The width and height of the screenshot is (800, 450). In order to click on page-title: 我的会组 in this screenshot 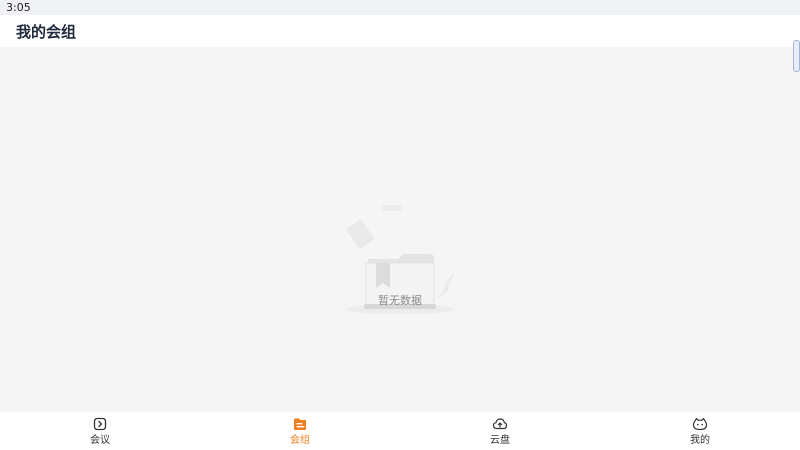, I will do `click(46, 32)`.